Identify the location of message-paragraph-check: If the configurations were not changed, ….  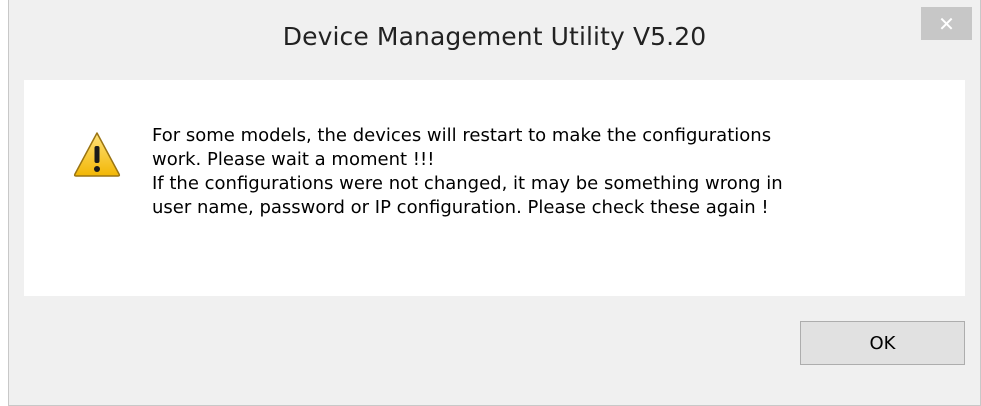
(467, 195).